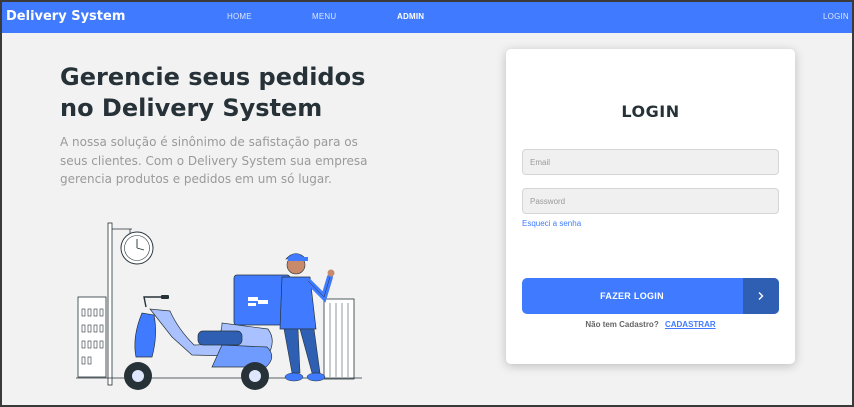  What do you see at coordinates (410, 16) in the screenshot?
I see `nav-link-admin: ADMIN` at bounding box center [410, 16].